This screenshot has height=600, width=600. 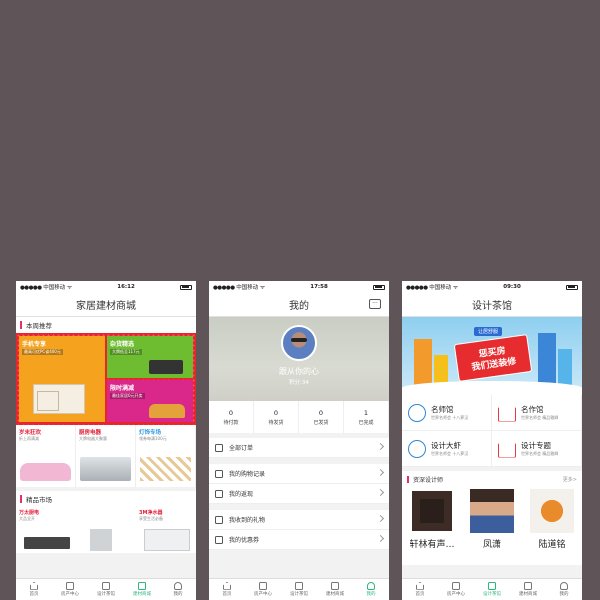 I want to click on cart-icon, so click(x=219, y=473).